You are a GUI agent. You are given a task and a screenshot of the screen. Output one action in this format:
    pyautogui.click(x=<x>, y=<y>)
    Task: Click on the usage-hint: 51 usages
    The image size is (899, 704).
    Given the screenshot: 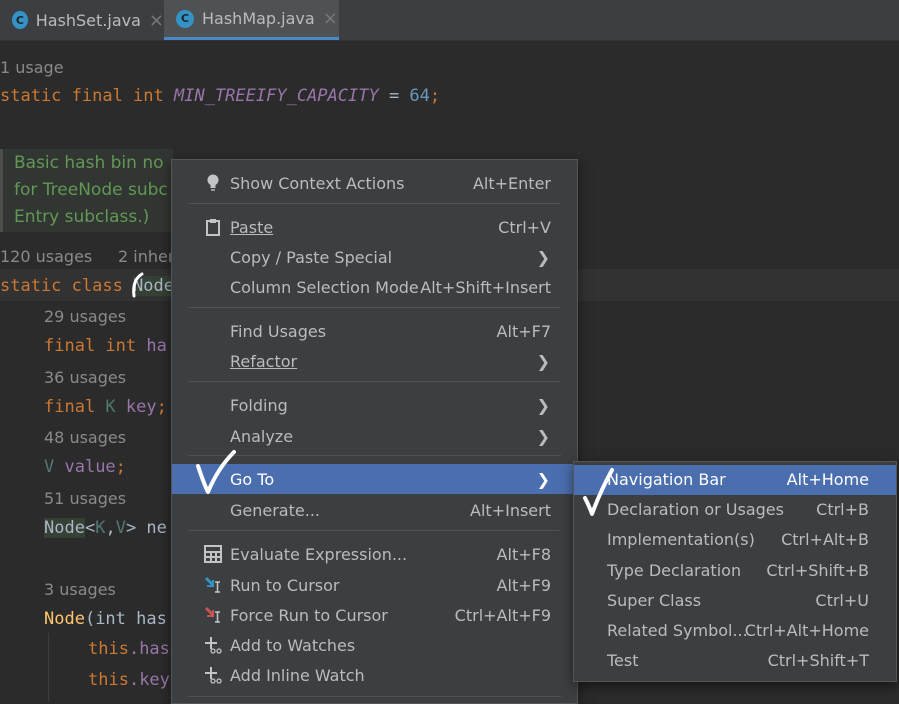 What is the action you would take?
    pyautogui.click(x=85, y=498)
    